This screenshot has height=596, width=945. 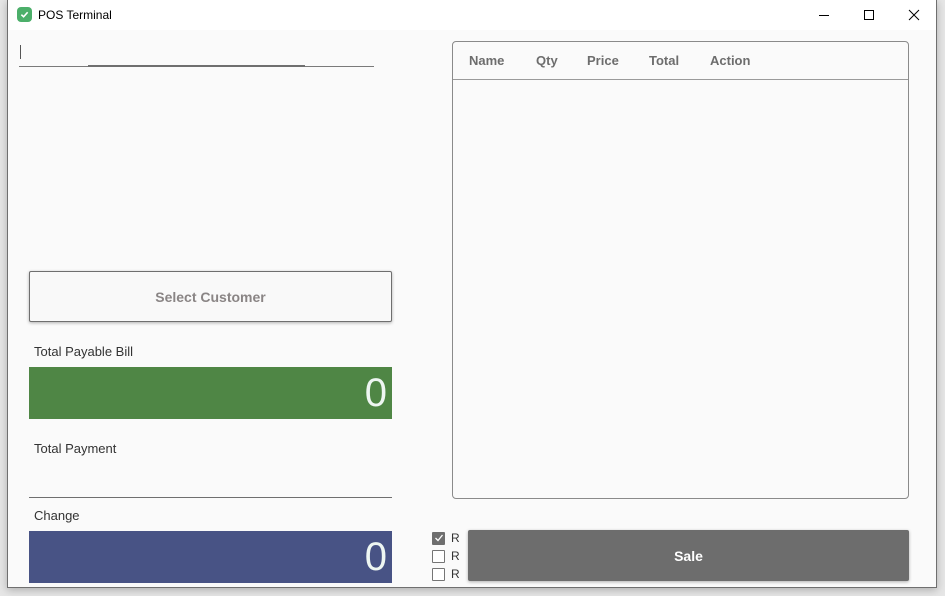 I want to click on checkbox-checked-icon, so click(x=438, y=538).